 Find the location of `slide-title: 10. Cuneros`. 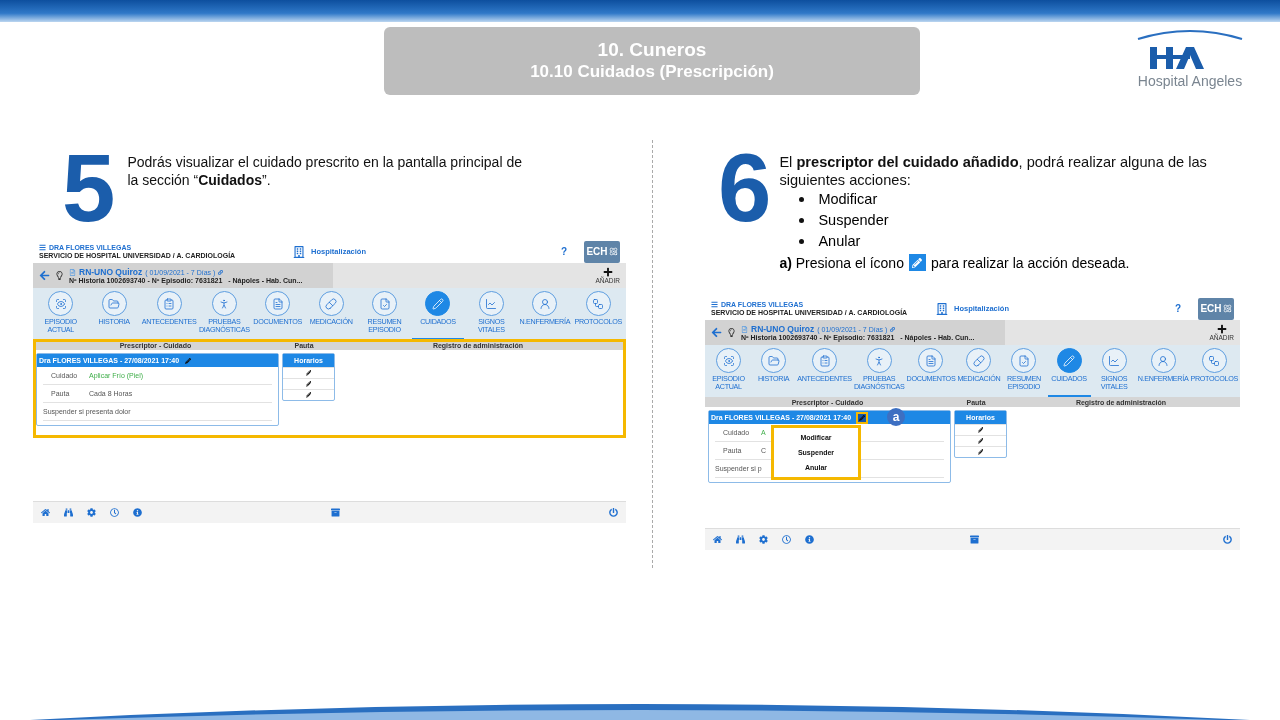

slide-title: 10. Cuneros is located at coordinates (652, 50).